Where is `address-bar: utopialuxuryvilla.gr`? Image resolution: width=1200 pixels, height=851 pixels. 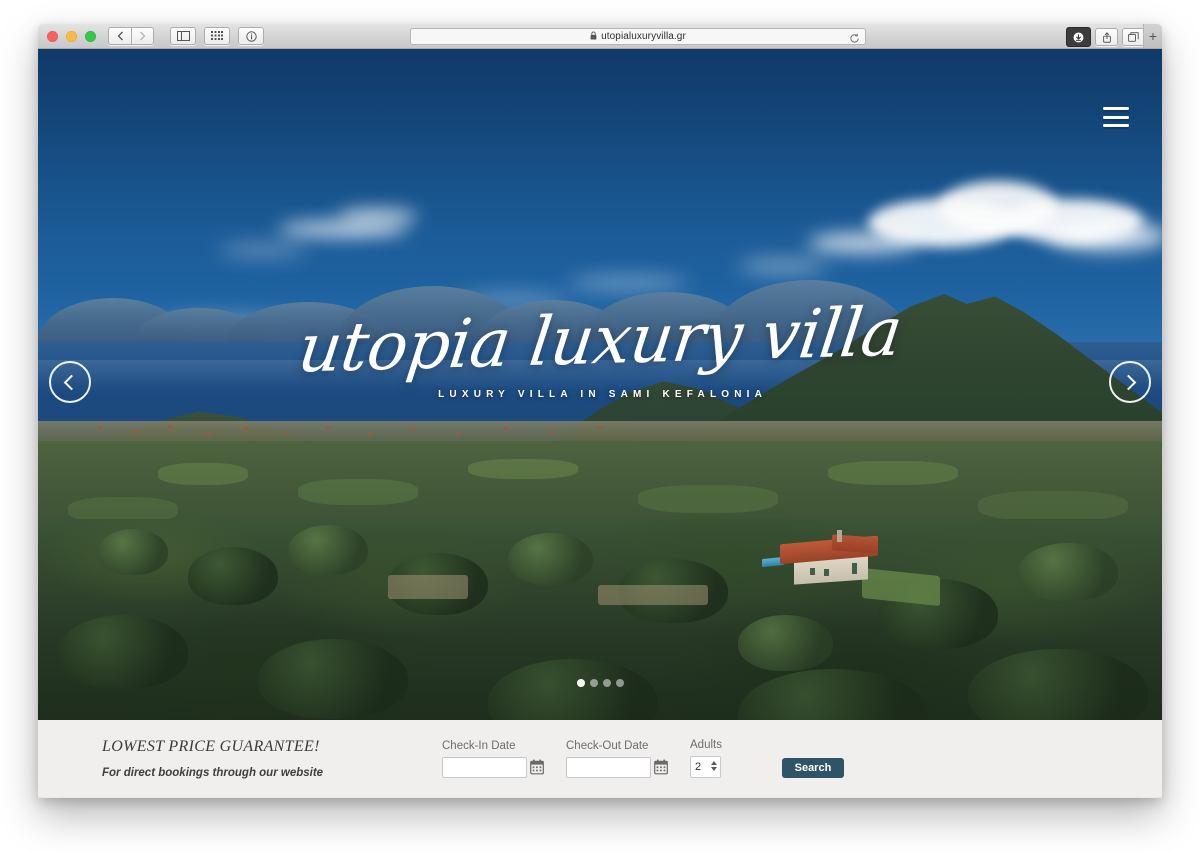
address-bar: utopialuxuryvilla.gr is located at coordinates (638, 36).